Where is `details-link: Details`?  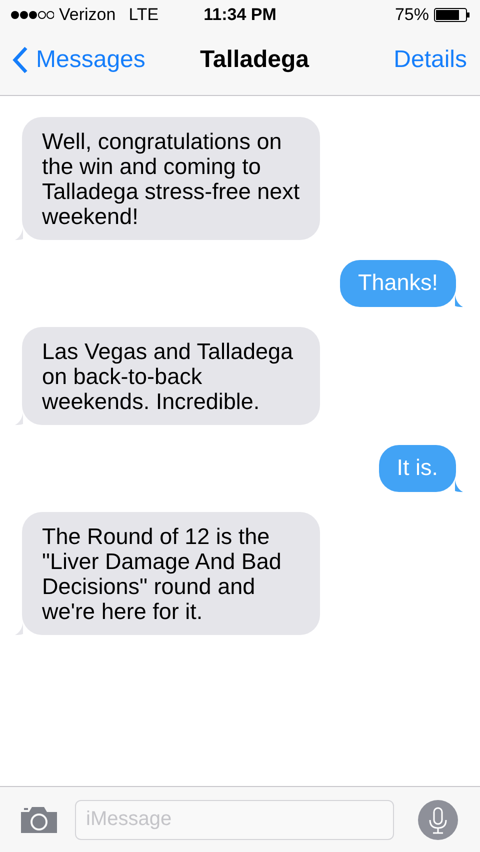
details-link: Details is located at coordinates (430, 60).